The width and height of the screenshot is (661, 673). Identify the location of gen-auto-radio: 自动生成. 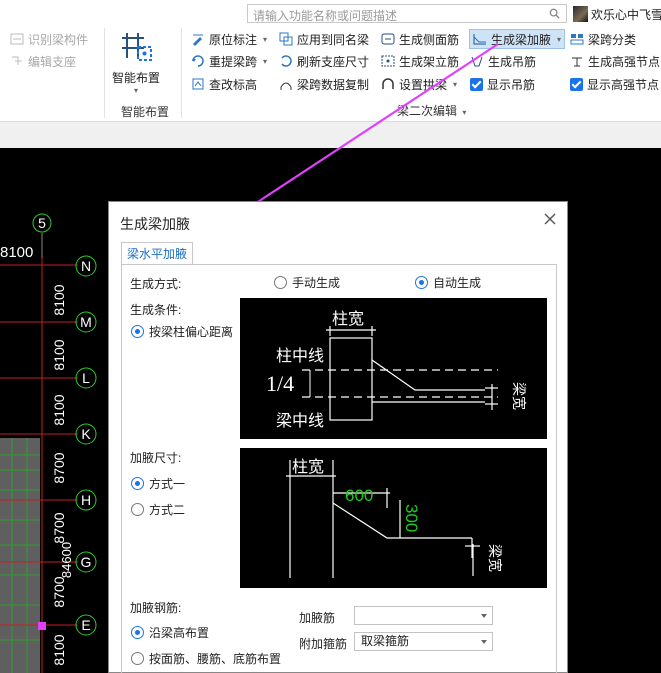
(448, 282).